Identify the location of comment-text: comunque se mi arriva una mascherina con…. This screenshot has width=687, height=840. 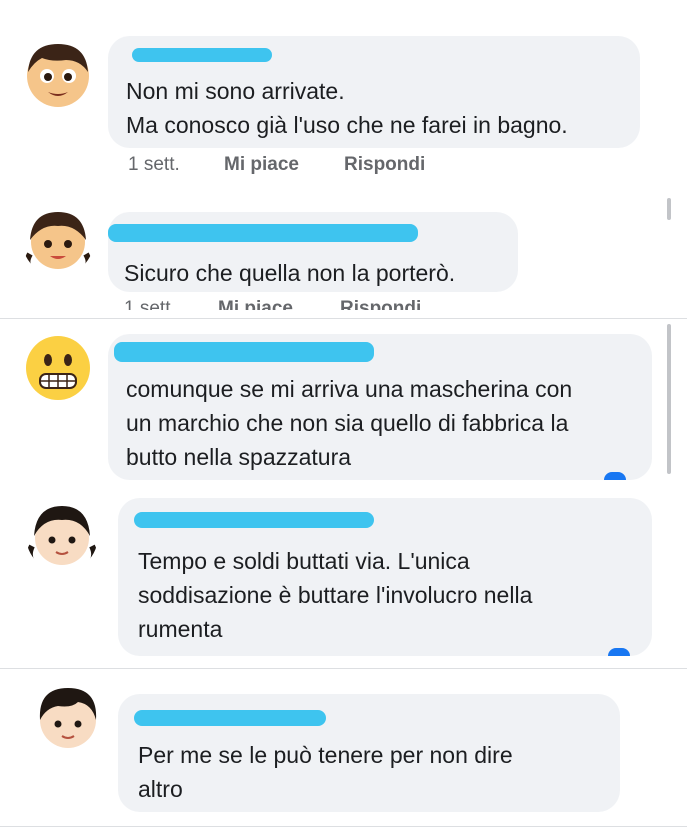
(349, 423).